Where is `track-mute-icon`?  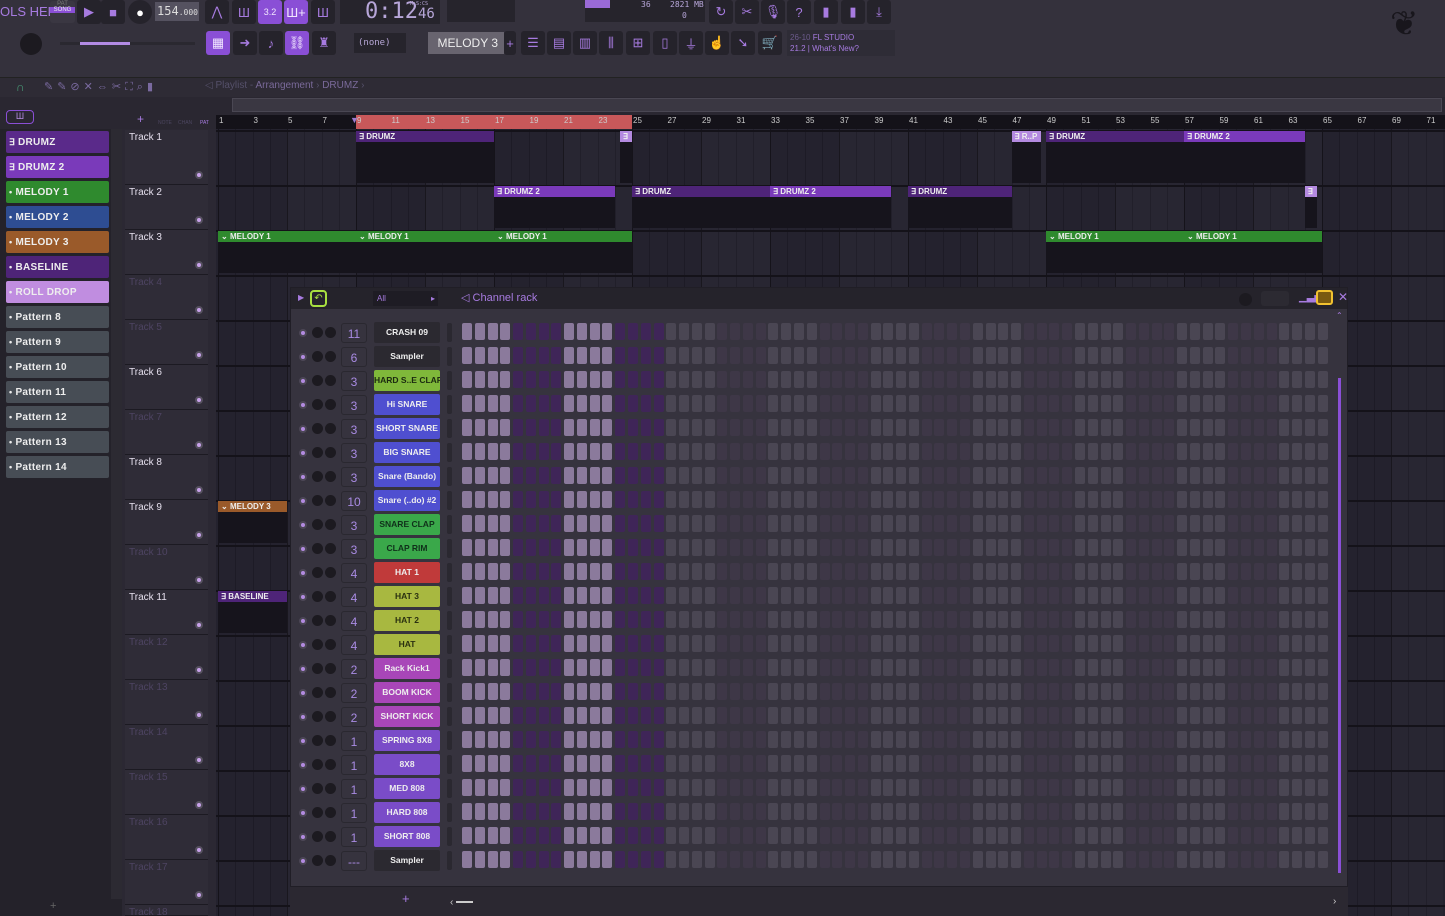 track-mute-icon is located at coordinates (199, 535).